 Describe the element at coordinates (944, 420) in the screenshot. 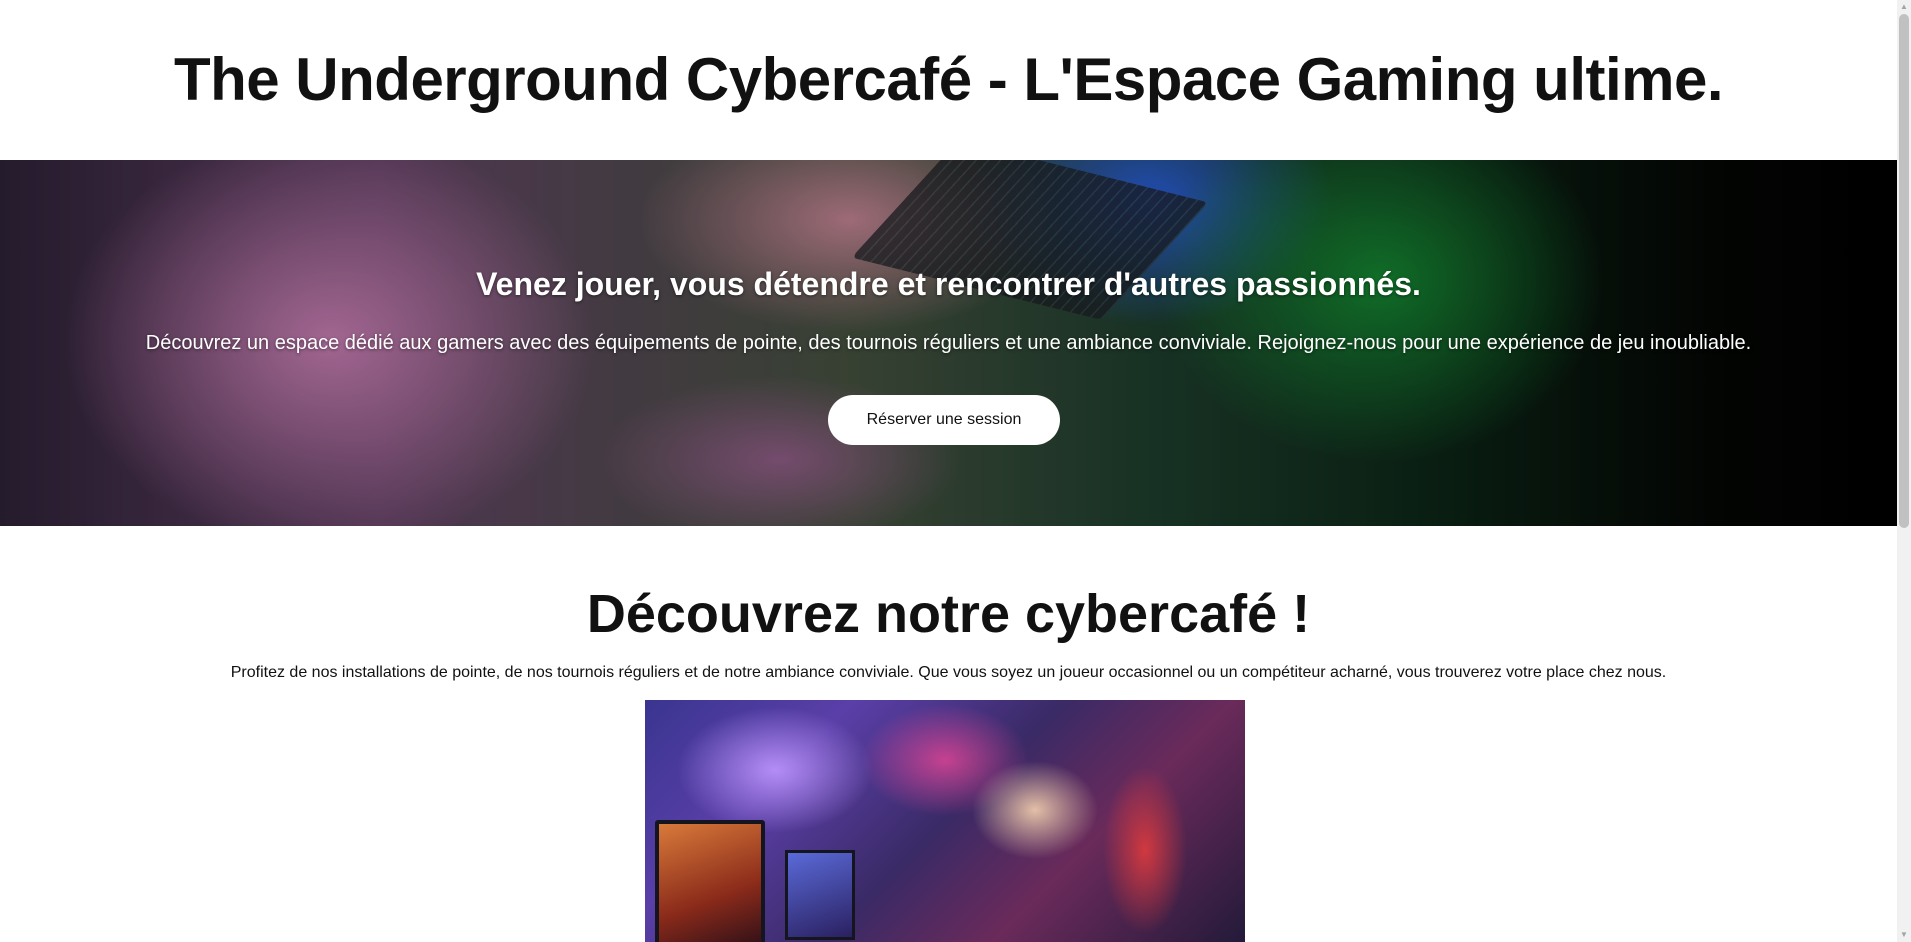

I see `book-session-button: Réserver une session` at that location.